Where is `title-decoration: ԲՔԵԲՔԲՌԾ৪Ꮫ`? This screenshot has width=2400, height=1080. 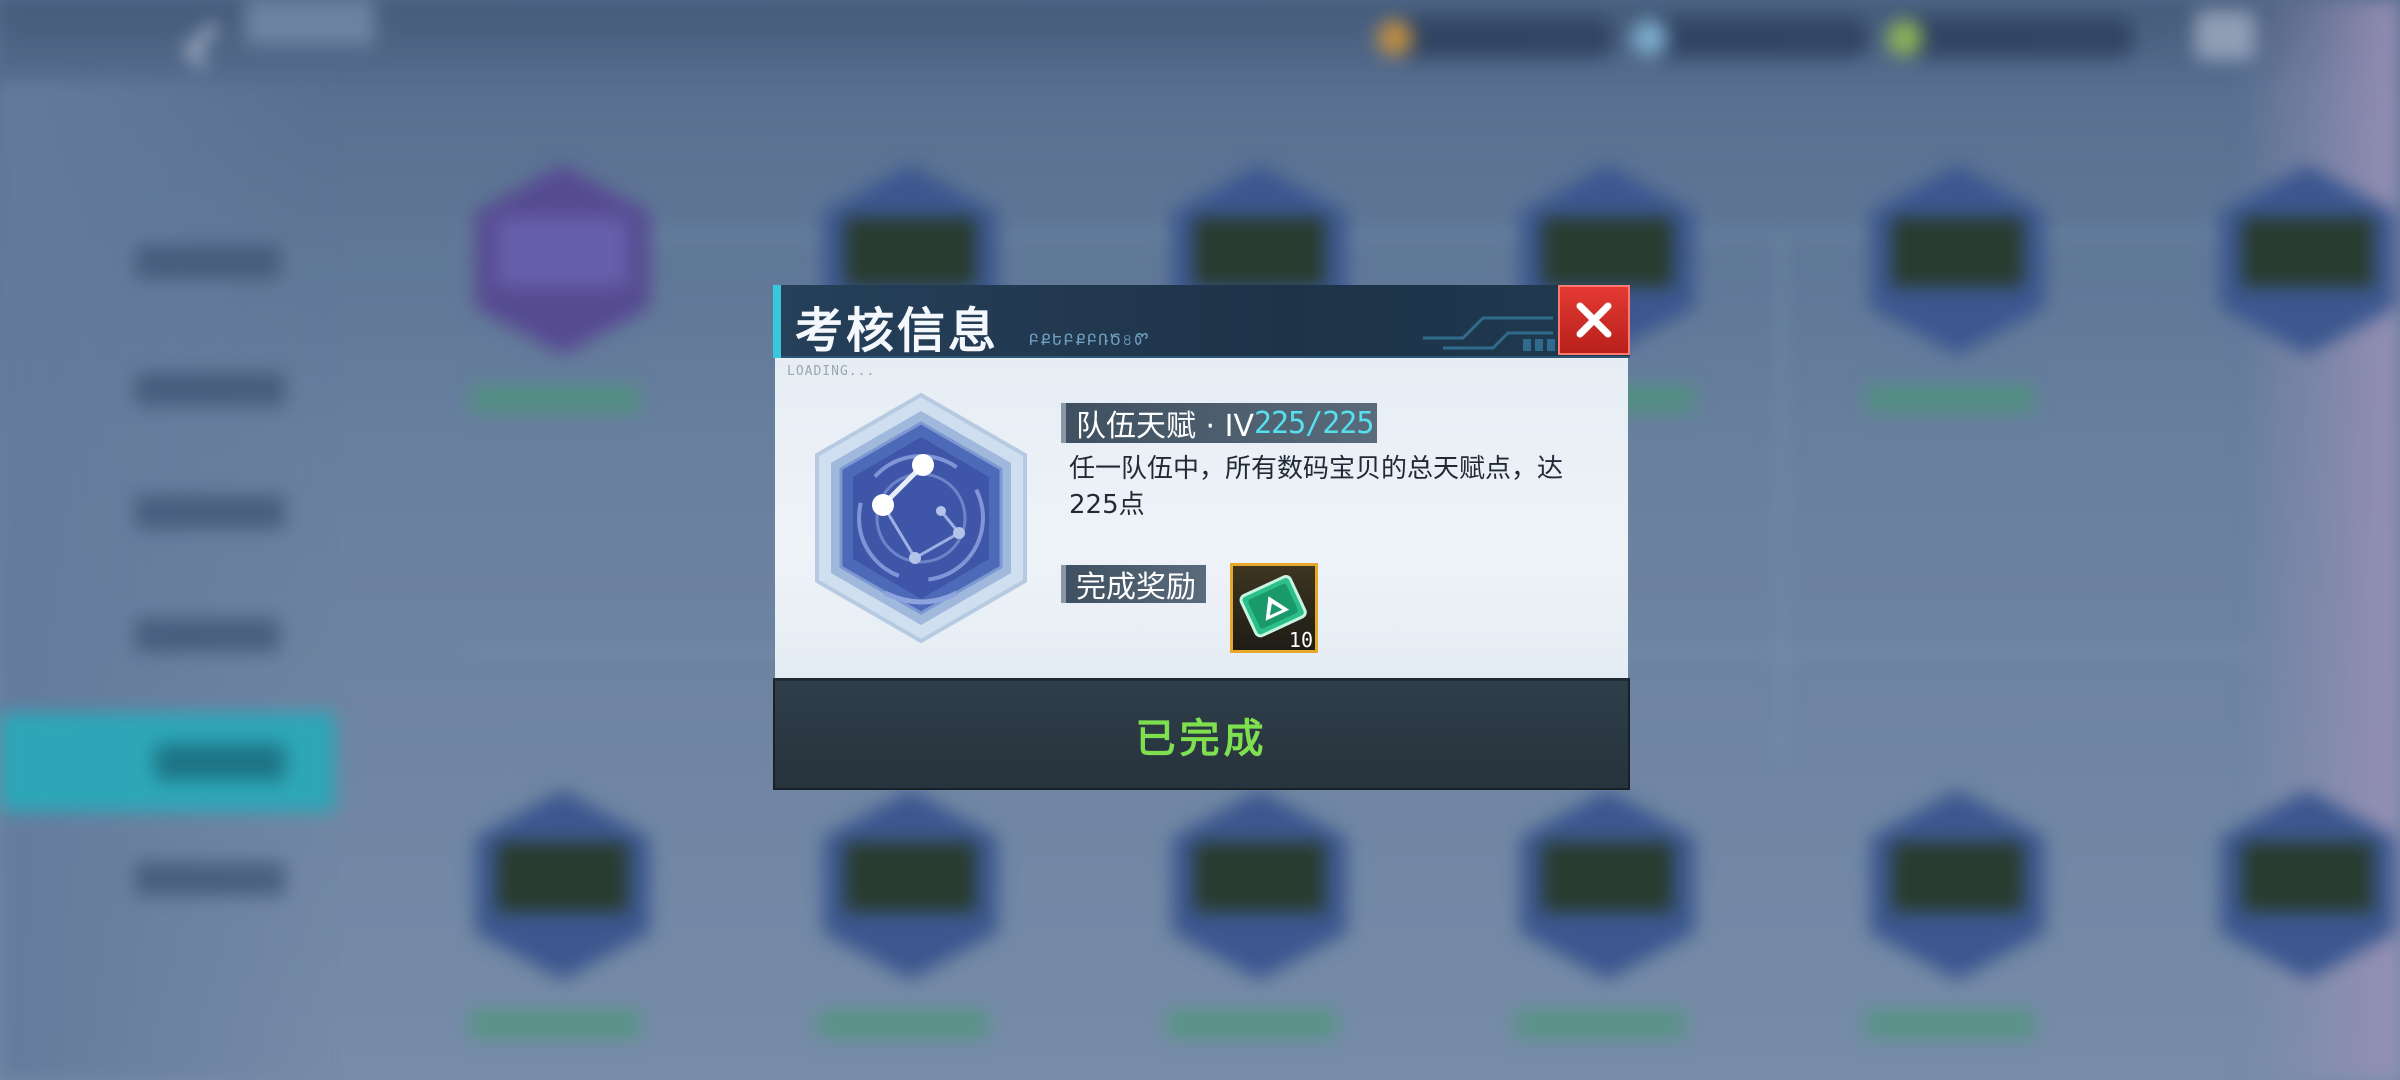
title-decoration: ԲՔԵԲՔԲՌԾ৪Ꮫ is located at coordinates (1090, 339).